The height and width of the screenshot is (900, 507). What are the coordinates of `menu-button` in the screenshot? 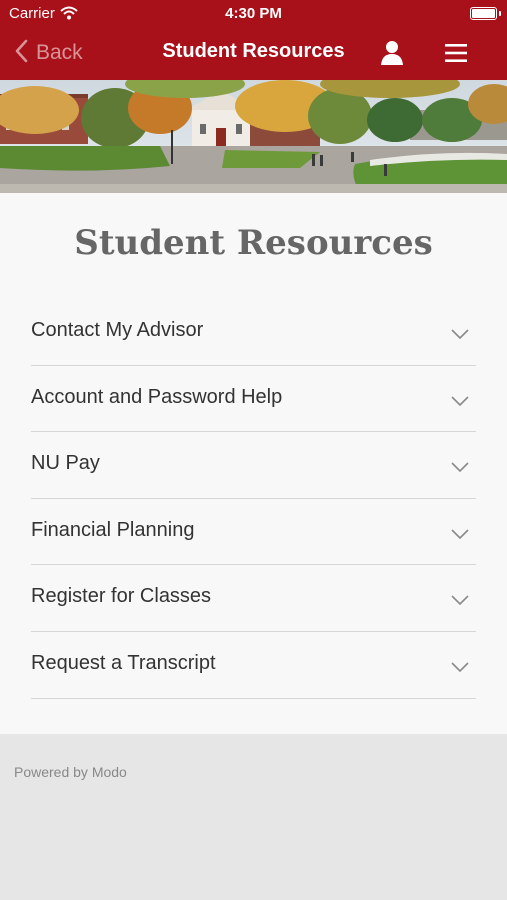 It's located at (456, 53).